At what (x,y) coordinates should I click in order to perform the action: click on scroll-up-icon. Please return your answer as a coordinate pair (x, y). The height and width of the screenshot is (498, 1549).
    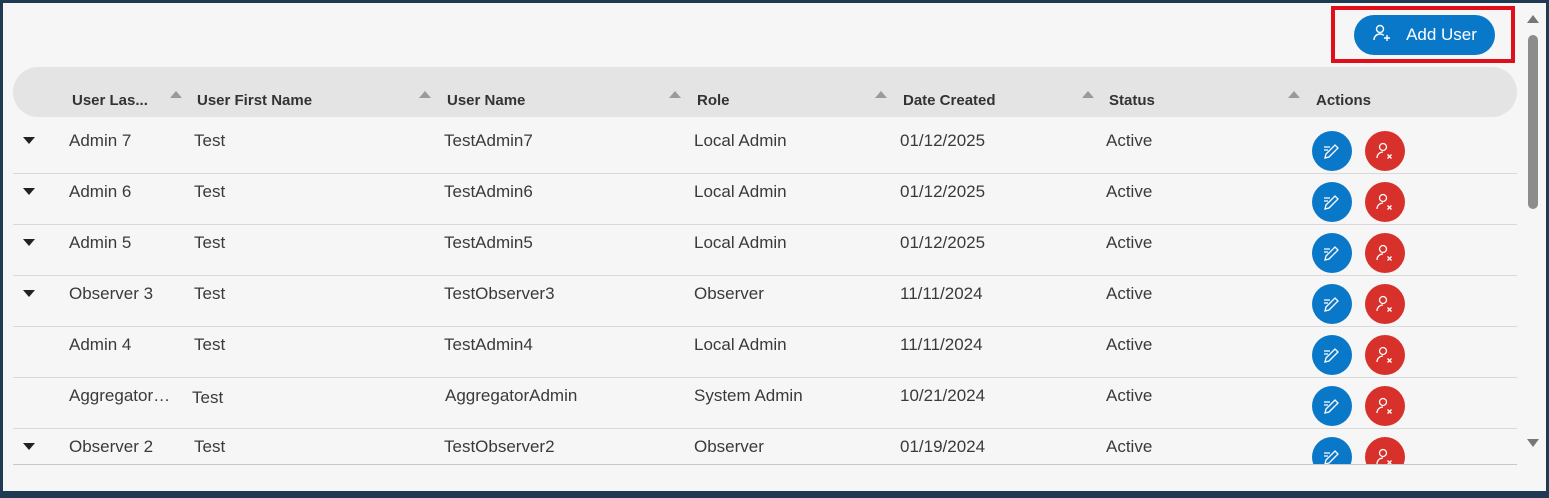
    Looking at the image, I should click on (1533, 19).